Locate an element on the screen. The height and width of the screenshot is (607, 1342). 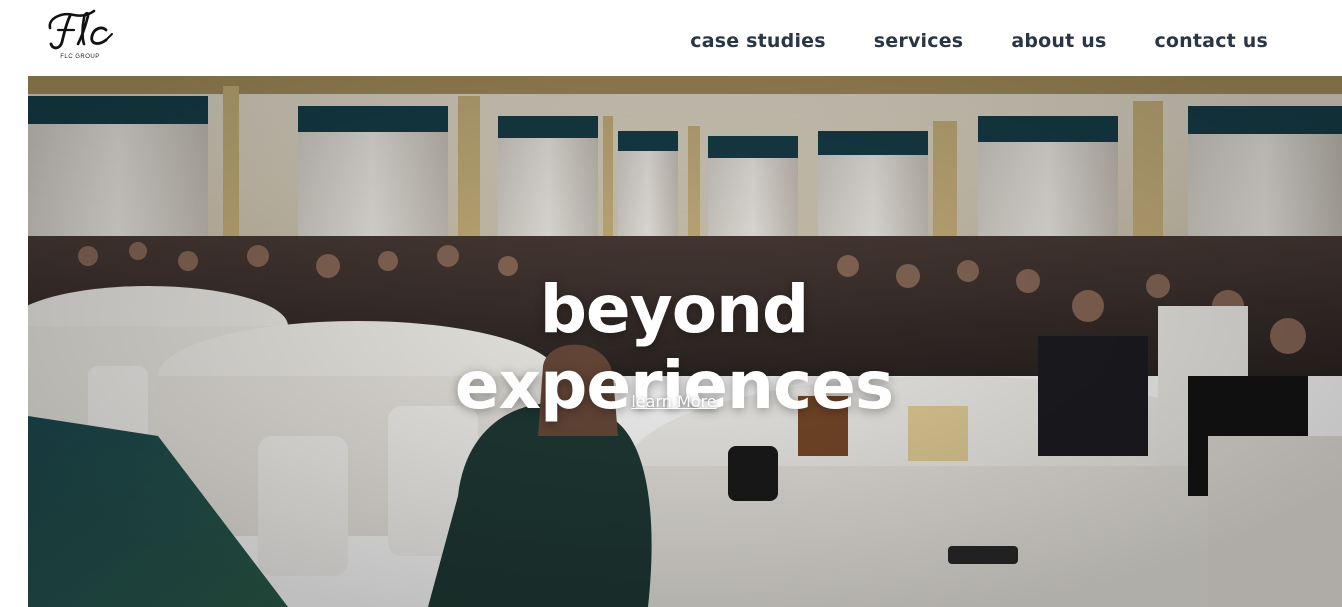
hero-title-line2: experiences is located at coordinates (674, 386).